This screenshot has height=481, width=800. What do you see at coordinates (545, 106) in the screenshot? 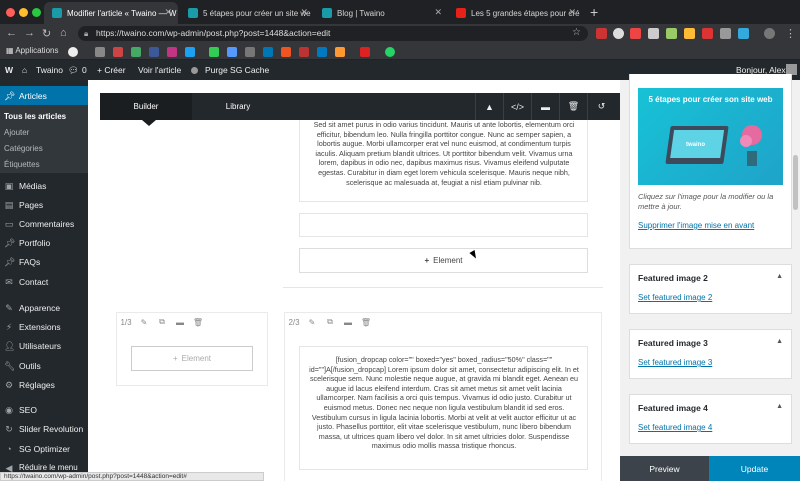
I see `save-template-icon: ▬` at bounding box center [545, 106].